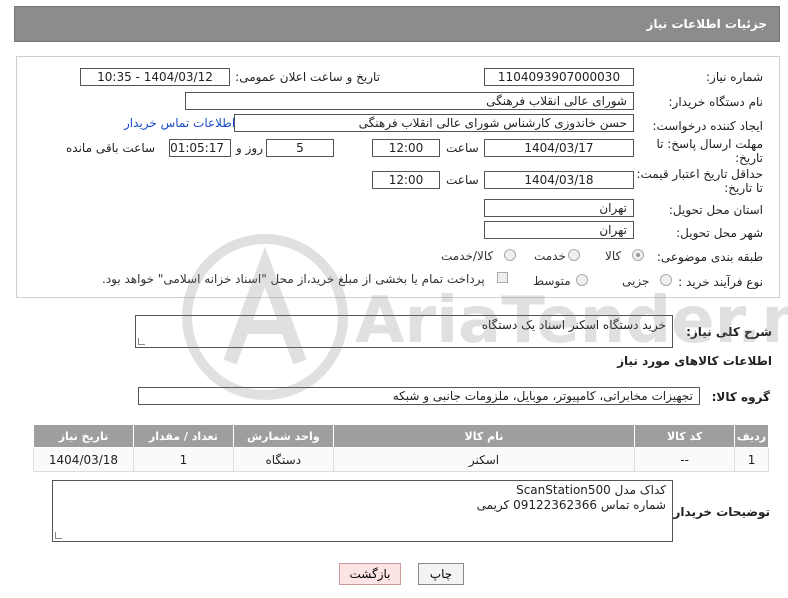 The height and width of the screenshot is (598, 788). I want to click on city-field: تهران, so click(559, 230).